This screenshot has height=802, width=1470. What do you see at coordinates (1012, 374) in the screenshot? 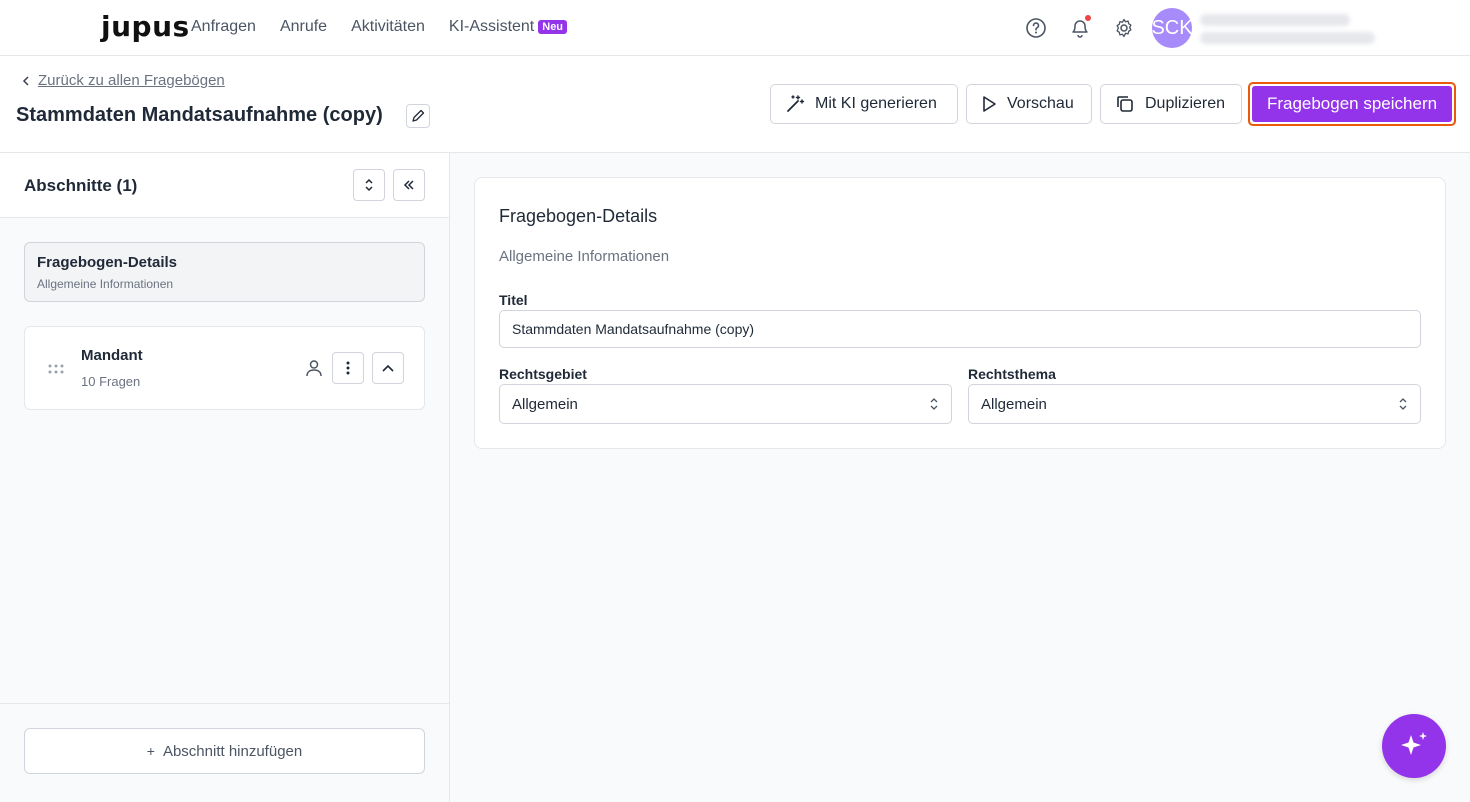
I see `rechtsthema-label: Rechtsthema` at bounding box center [1012, 374].